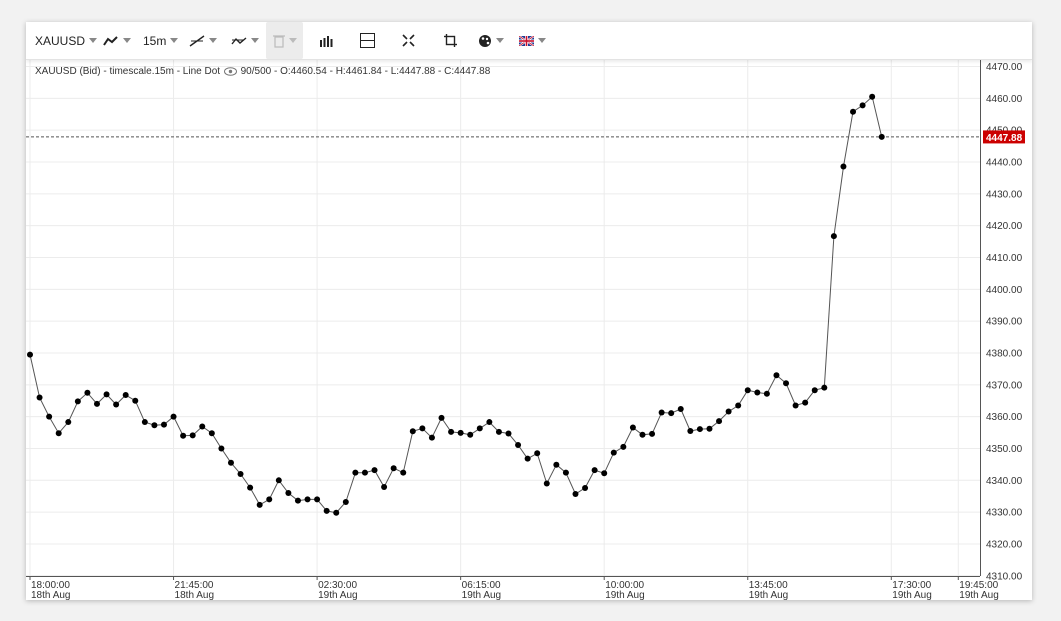  Describe the element at coordinates (1004, 513) in the screenshot. I see `y-tick-label: 4330.00` at that location.